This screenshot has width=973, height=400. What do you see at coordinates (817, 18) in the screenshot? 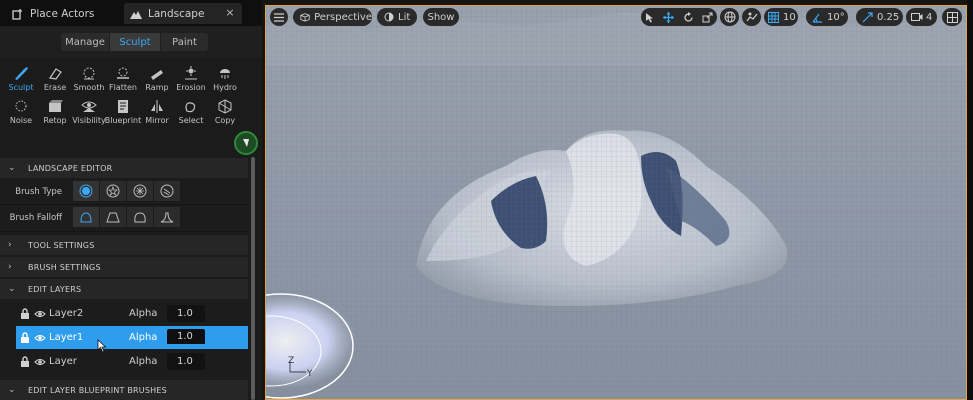
I see `angle-snap-icon` at bounding box center [817, 18].